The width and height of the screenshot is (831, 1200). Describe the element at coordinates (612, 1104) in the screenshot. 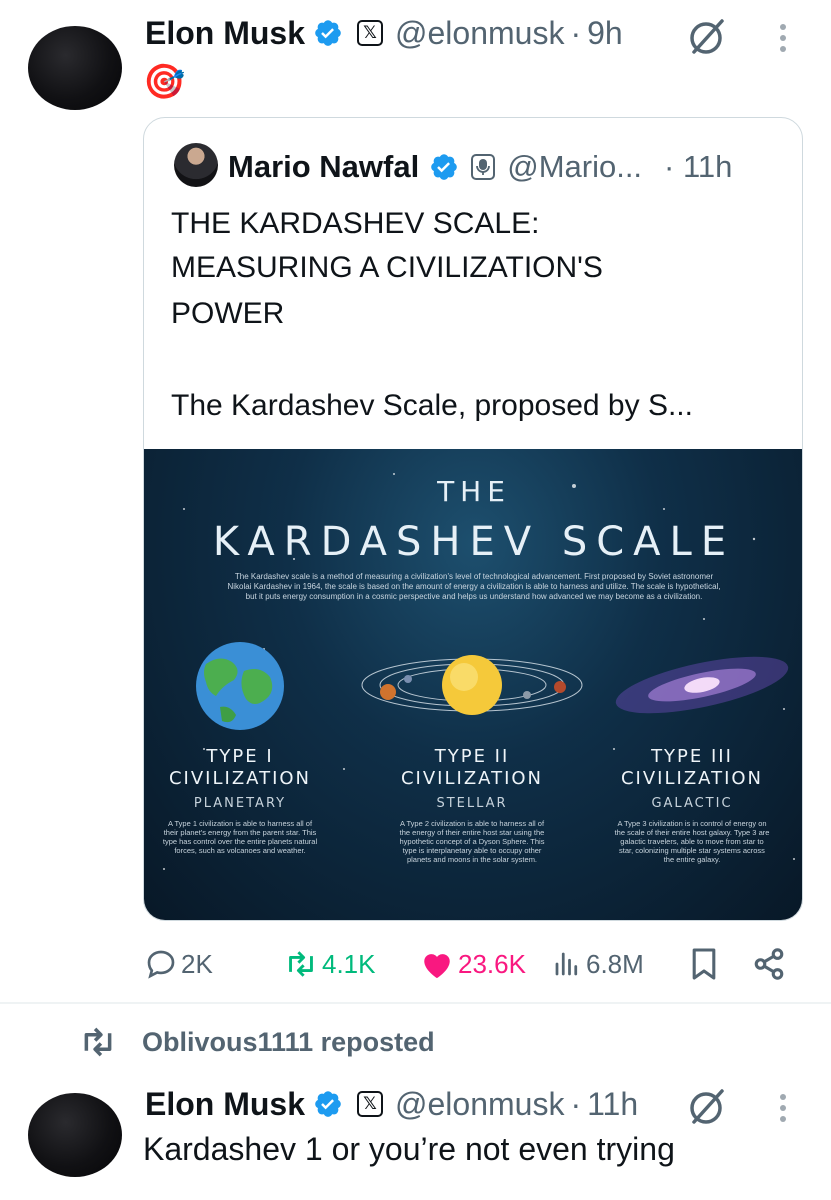

I see `timestamp: 11h` at that location.